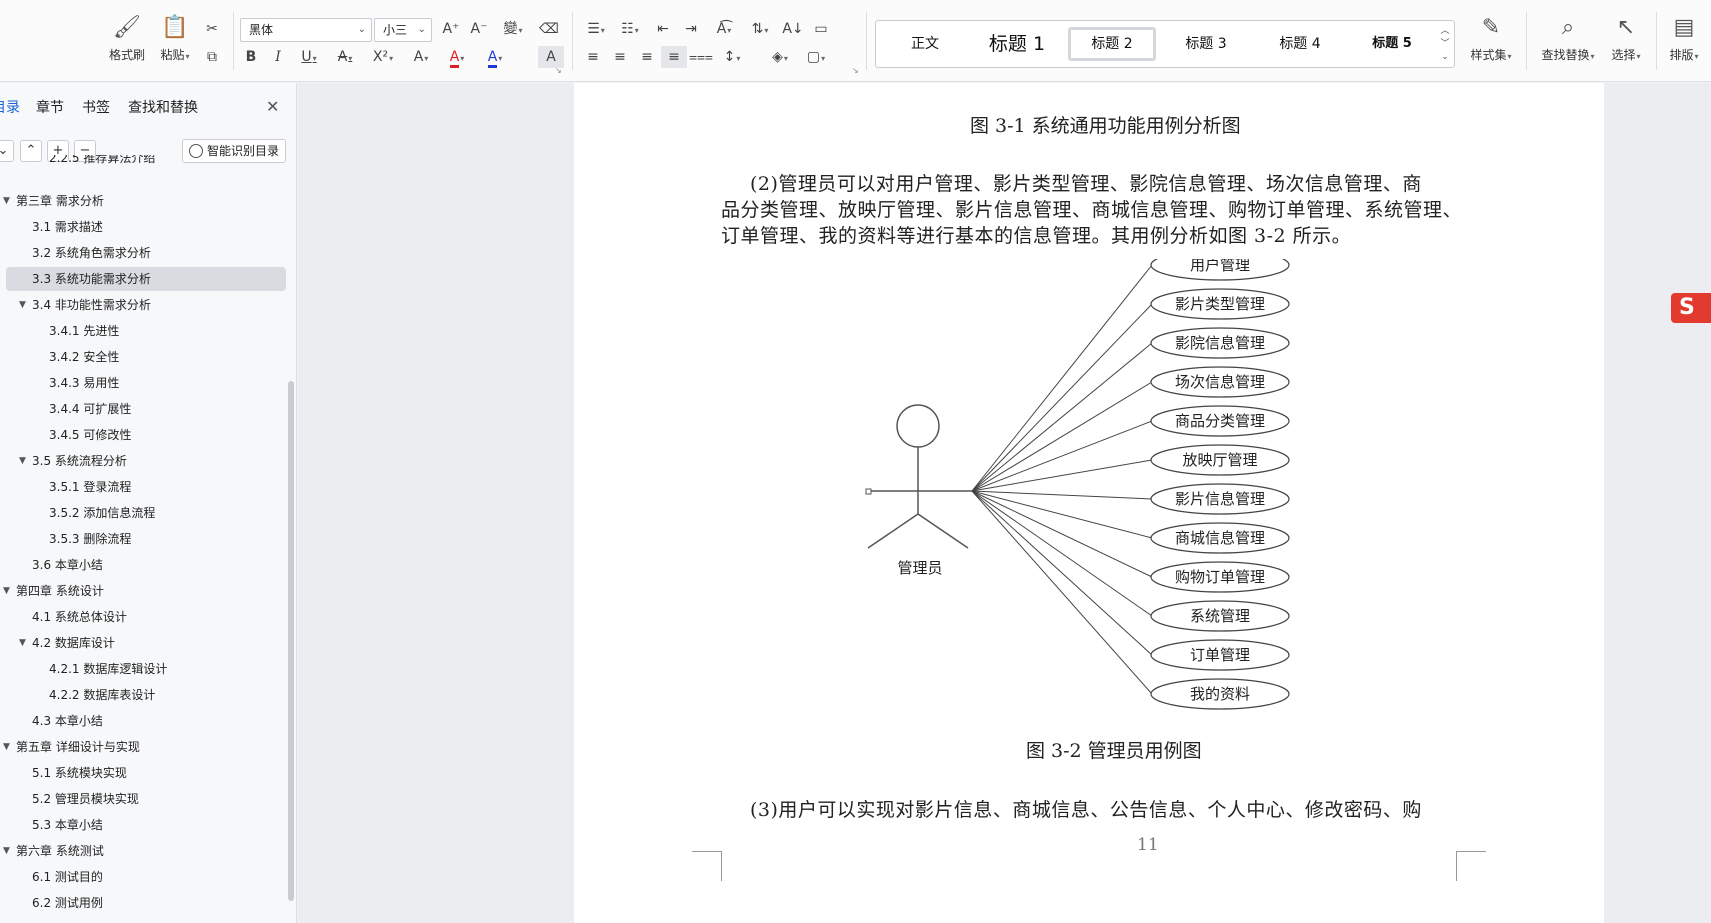 The image size is (1711, 923). What do you see at coordinates (96, 107) in the screenshot?
I see `tab-bookmarks: 书签` at bounding box center [96, 107].